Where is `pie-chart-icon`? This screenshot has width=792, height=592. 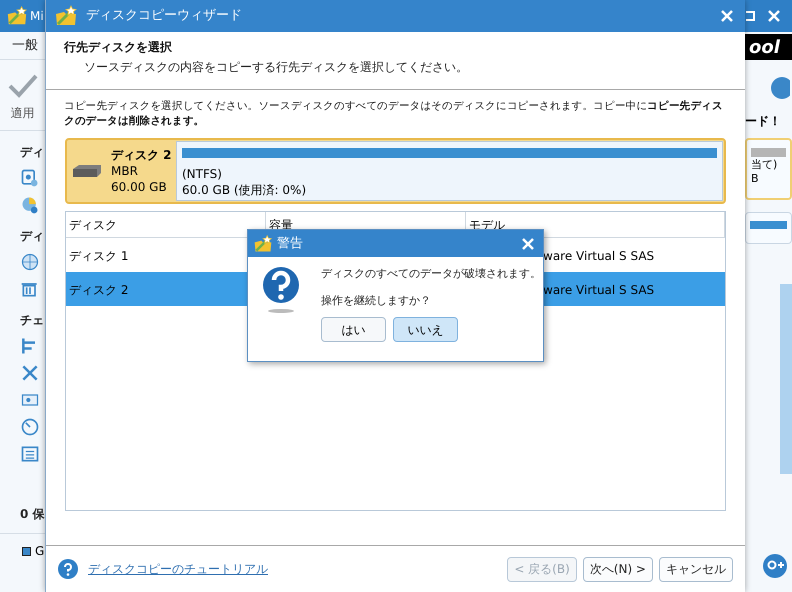 pie-chart-icon is located at coordinates (30, 205).